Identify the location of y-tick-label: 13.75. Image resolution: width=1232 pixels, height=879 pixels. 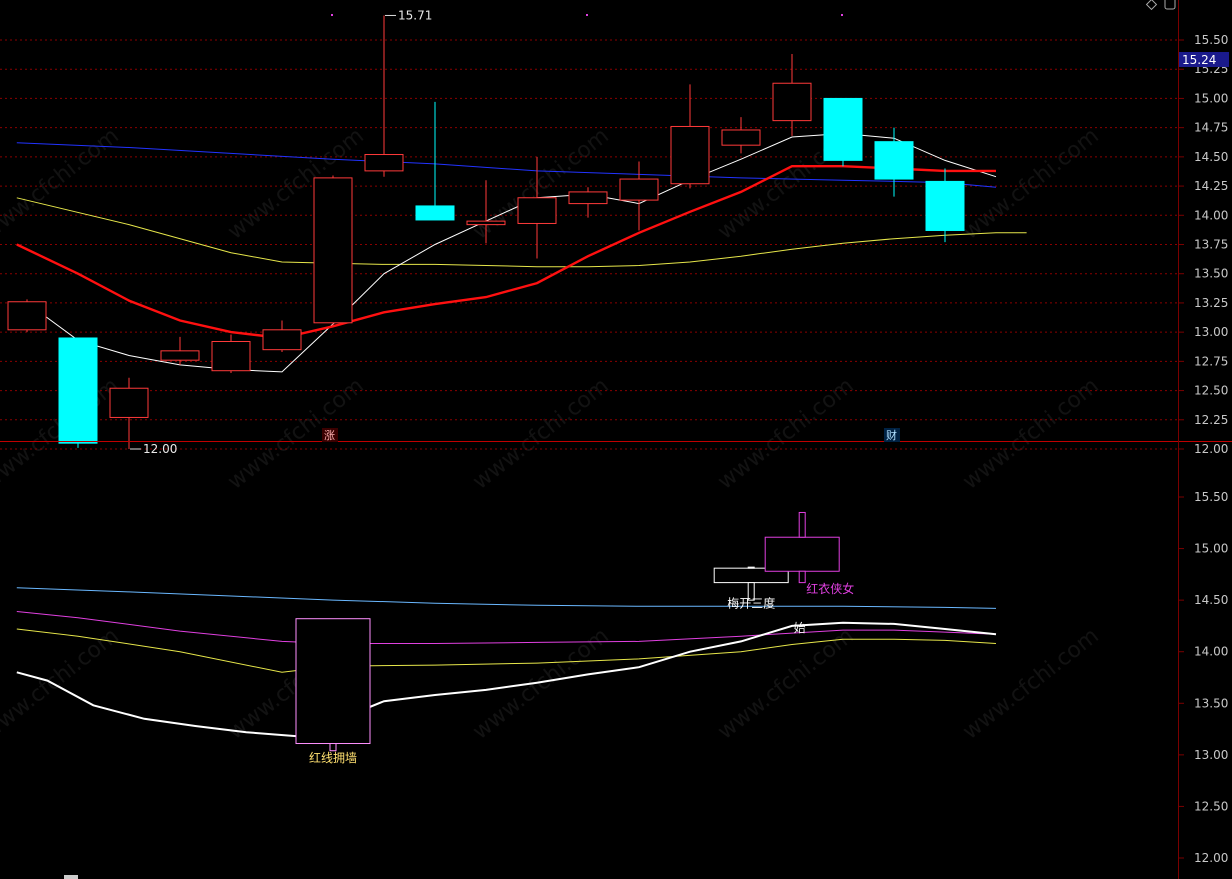
(1211, 245).